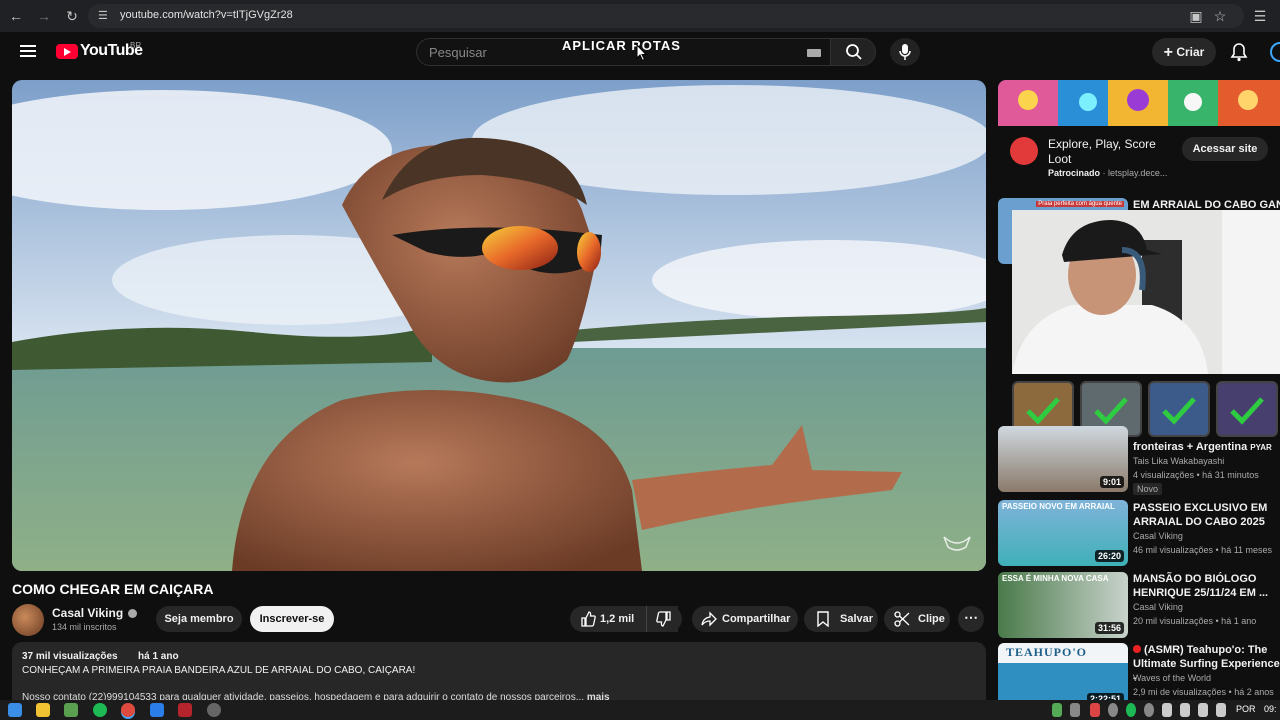 The width and height of the screenshot is (1280, 720). I want to click on advertiser-icon, so click(1024, 151).